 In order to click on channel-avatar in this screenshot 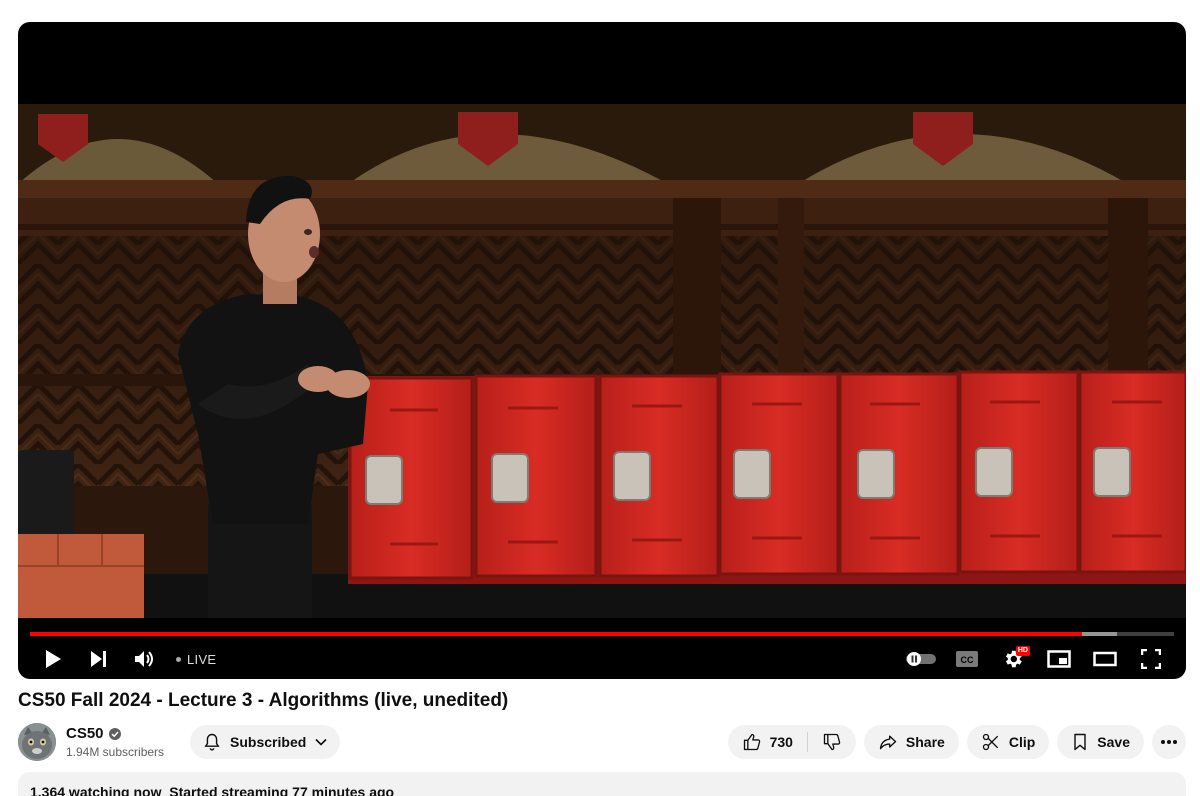, I will do `click(37, 742)`.